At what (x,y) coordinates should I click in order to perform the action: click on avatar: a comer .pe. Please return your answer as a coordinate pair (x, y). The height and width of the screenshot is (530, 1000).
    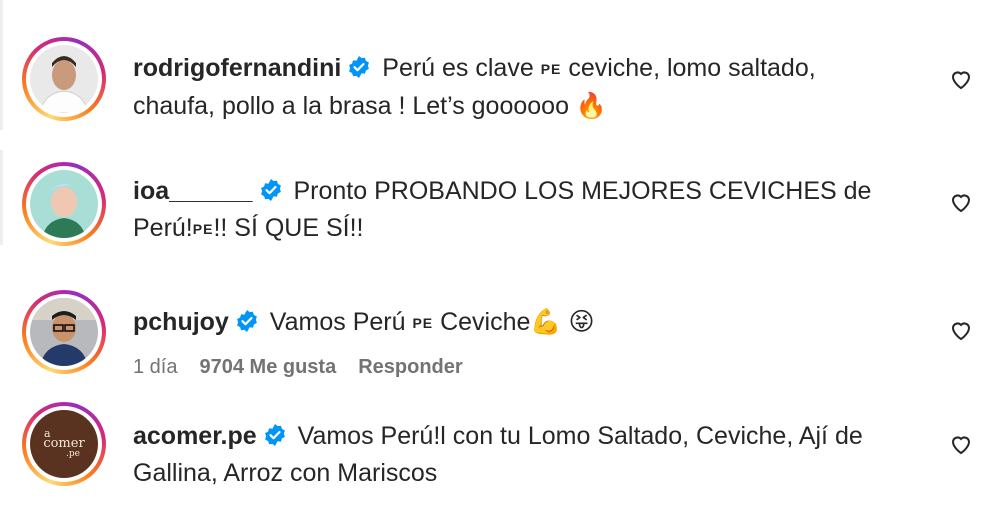
    Looking at the image, I should click on (64, 444).